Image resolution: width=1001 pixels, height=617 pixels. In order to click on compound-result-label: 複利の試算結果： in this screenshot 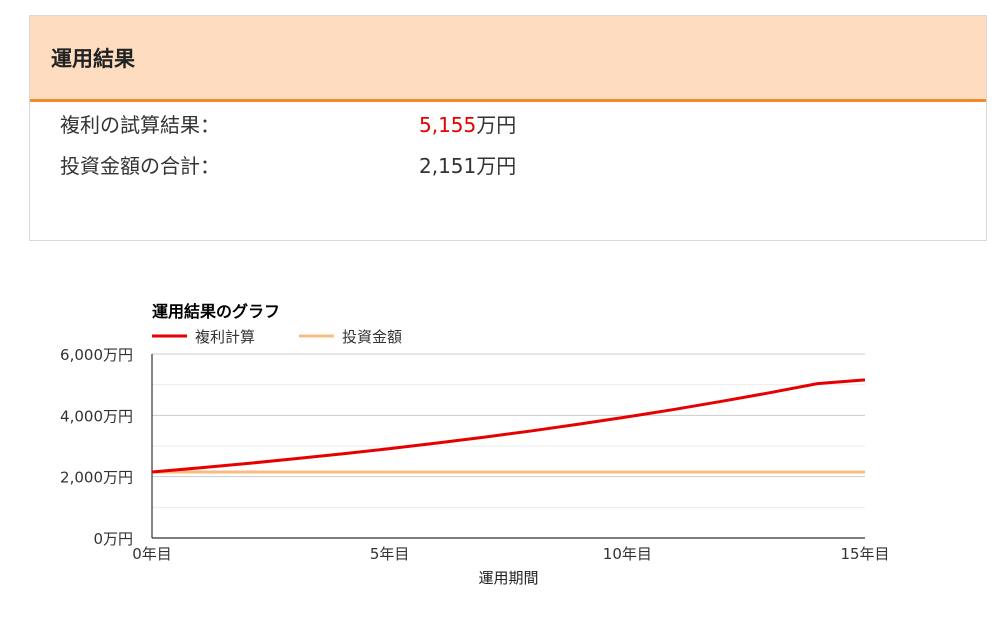, I will do `click(140, 125)`.